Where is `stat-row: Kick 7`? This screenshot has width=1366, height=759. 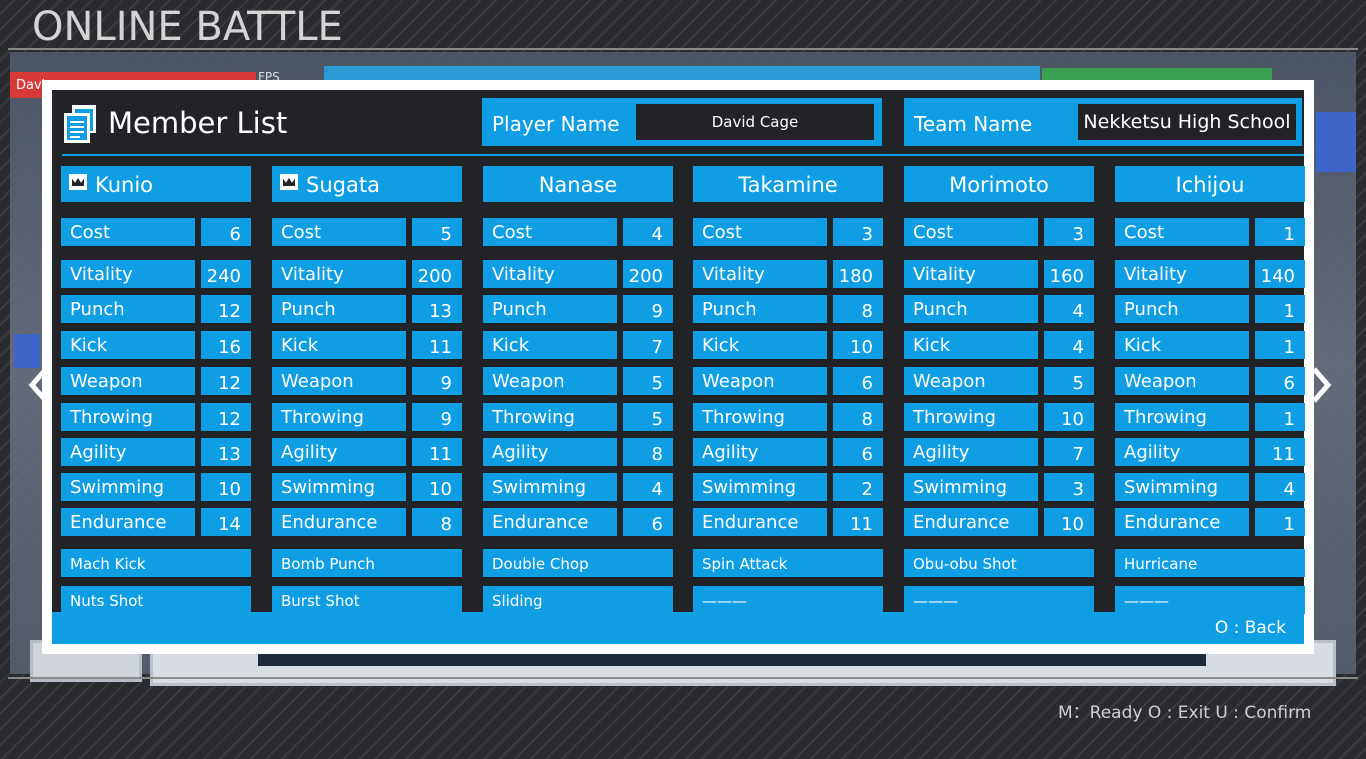
stat-row: Kick 7 is located at coordinates (578, 345).